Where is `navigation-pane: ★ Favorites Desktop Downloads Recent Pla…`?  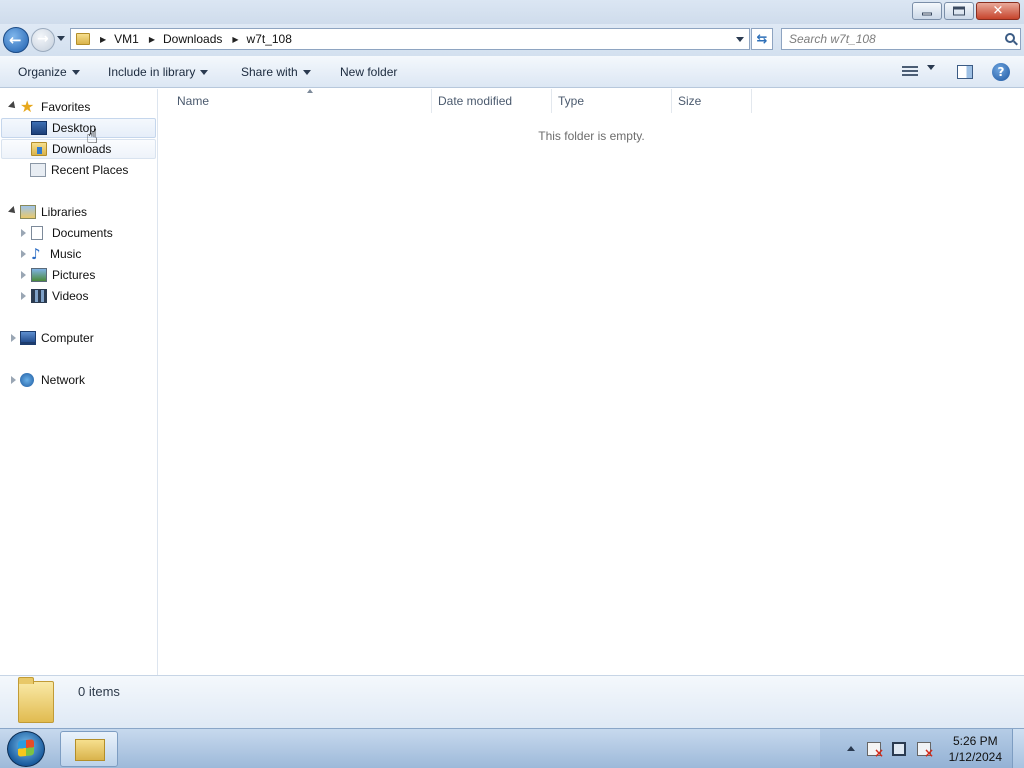
navigation-pane: ★ Favorites Desktop Downloads Recent Pla… is located at coordinates (79, 382).